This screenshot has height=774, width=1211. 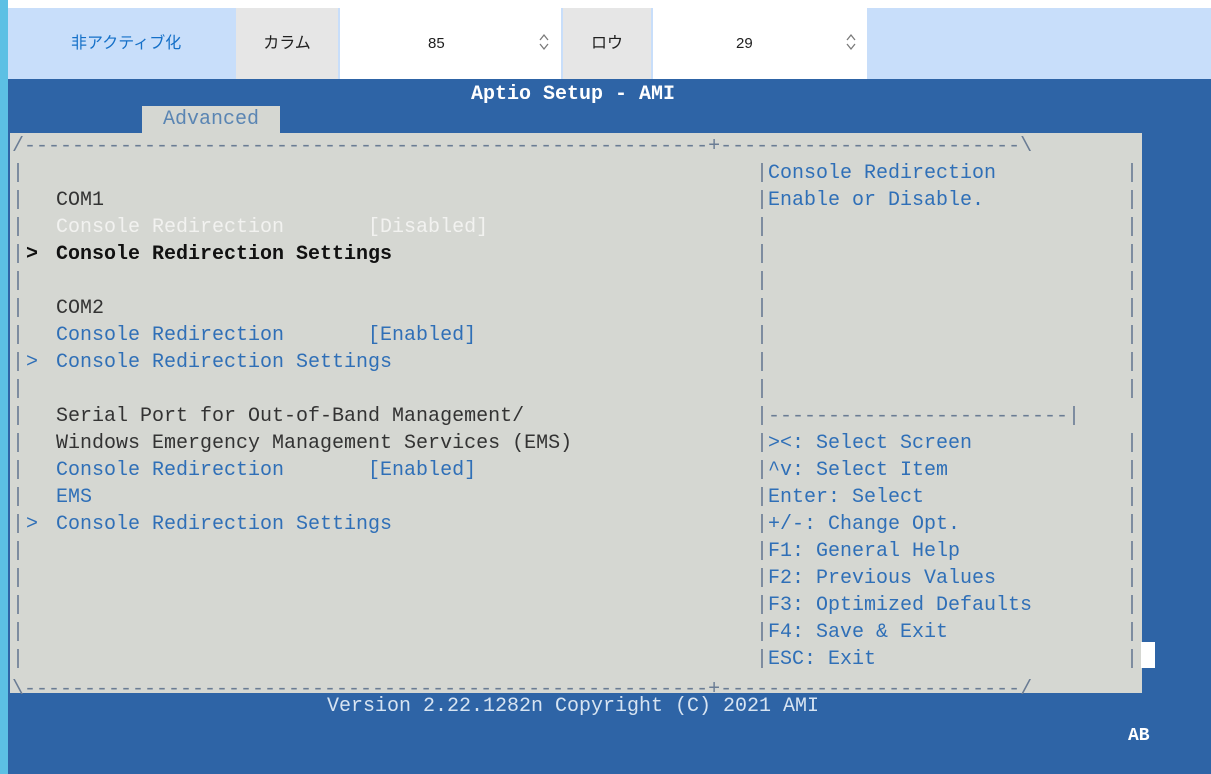 I want to click on ems-redirection-settings: Console Redirection Settings, so click(x=224, y=524).